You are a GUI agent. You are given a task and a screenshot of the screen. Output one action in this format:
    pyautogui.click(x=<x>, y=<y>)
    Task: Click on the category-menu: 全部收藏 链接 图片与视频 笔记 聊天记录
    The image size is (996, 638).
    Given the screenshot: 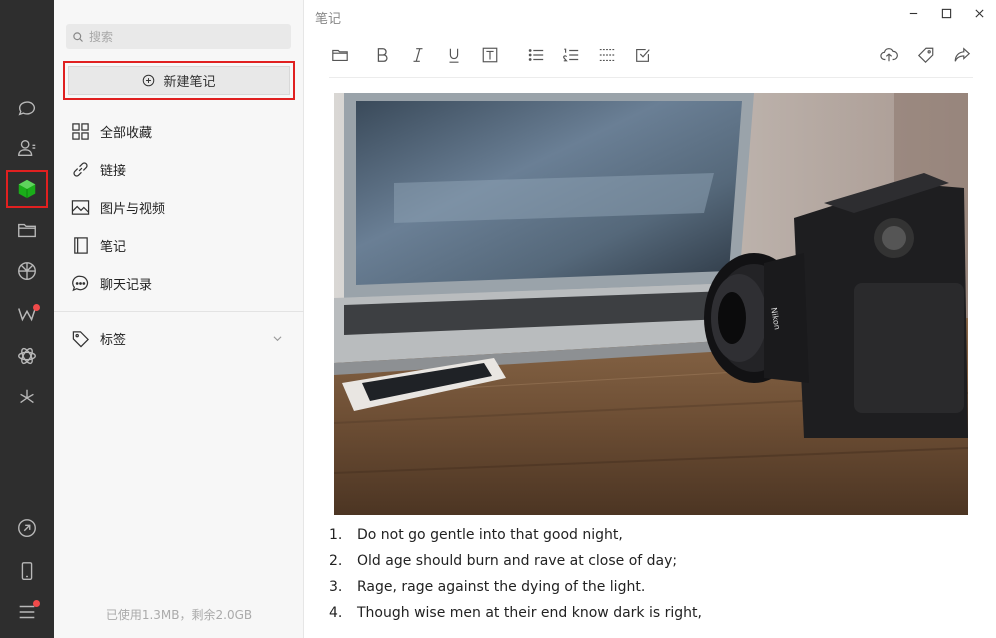 What is the action you would take?
    pyautogui.click(x=179, y=207)
    